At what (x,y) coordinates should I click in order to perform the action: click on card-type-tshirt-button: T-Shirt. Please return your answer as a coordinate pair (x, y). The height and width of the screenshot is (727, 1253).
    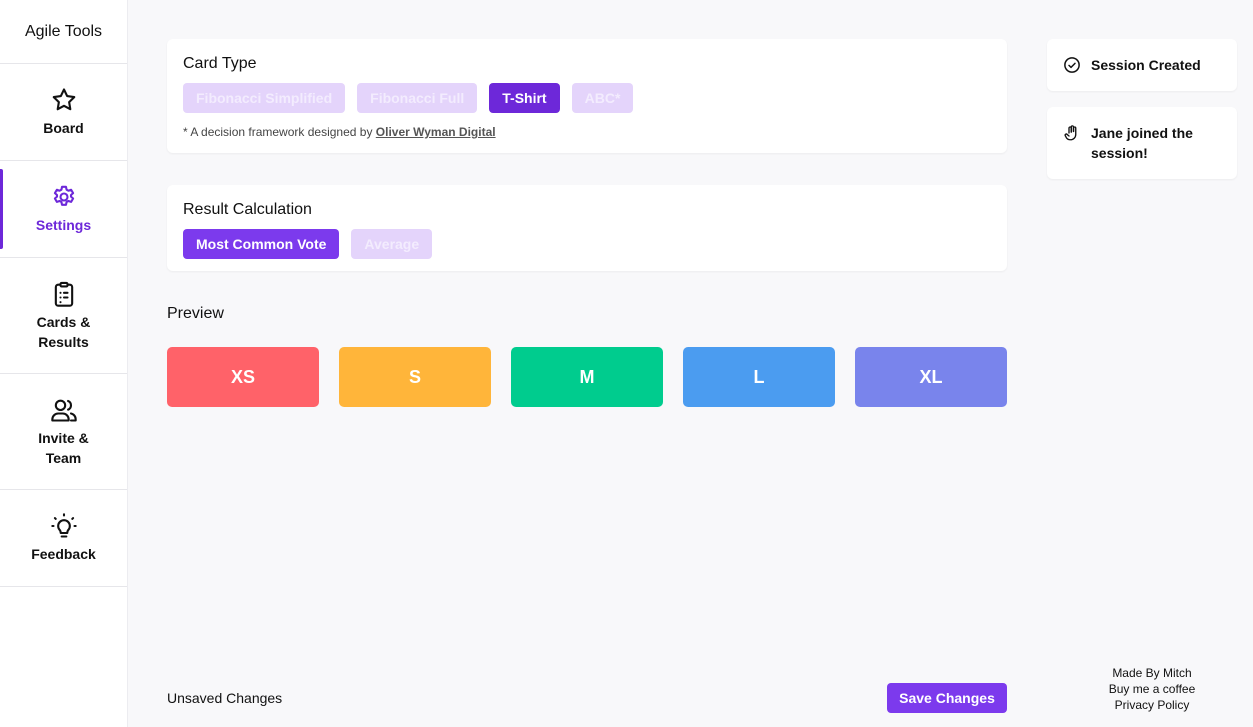
    Looking at the image, I should click on (524, 98).